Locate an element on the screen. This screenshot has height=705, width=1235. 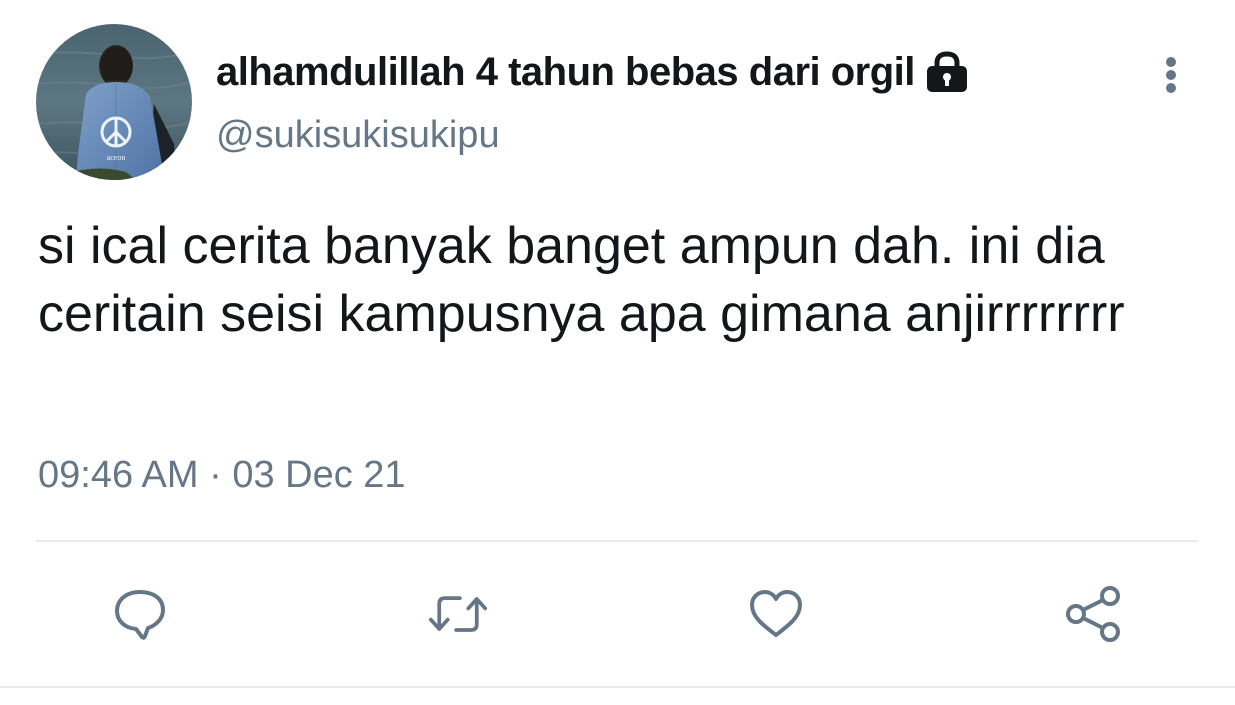
retweet-icon is located at coordinates (458, 614).